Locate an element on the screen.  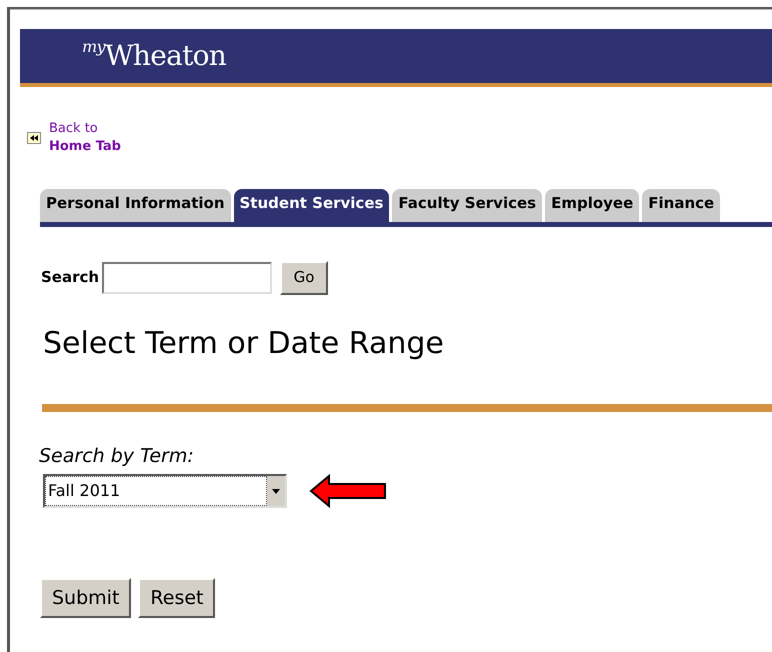
go-button: Go is located at coordinates (304, 277).